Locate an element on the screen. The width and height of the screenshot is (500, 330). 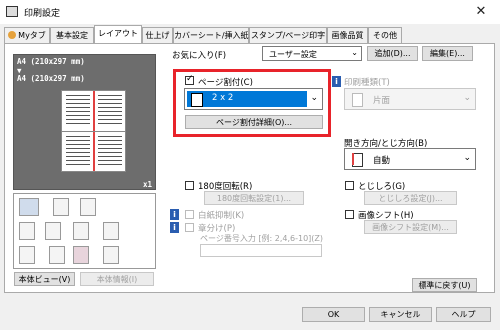
page-layout-label: ページ割付(C) is located at coordinates (225, 83).